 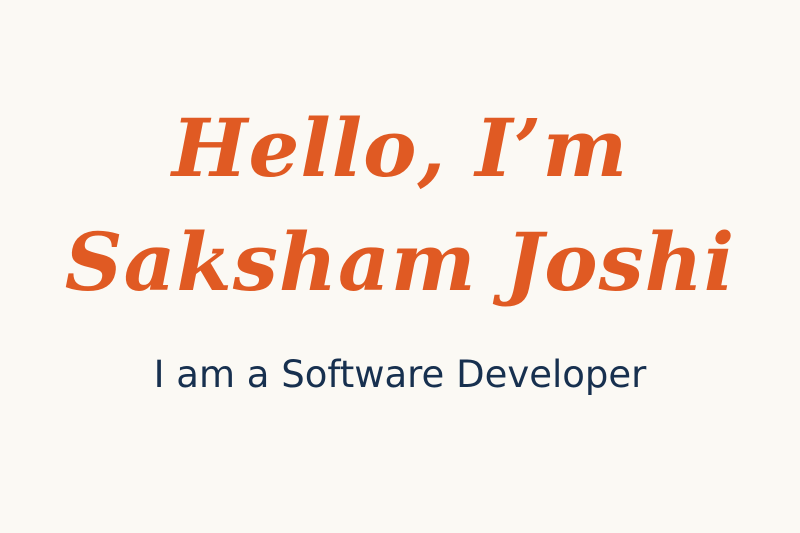 I want to click on greeting-headline: Hello, I’m, so click(x=400, y=148).